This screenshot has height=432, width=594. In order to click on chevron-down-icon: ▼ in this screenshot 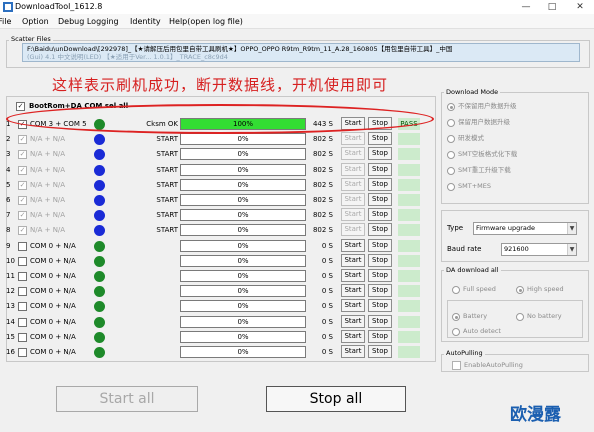, I will do `click(571, 249)`.